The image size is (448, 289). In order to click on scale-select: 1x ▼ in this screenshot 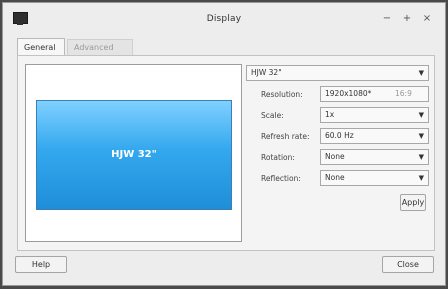, I will do `click(374, 115)`.